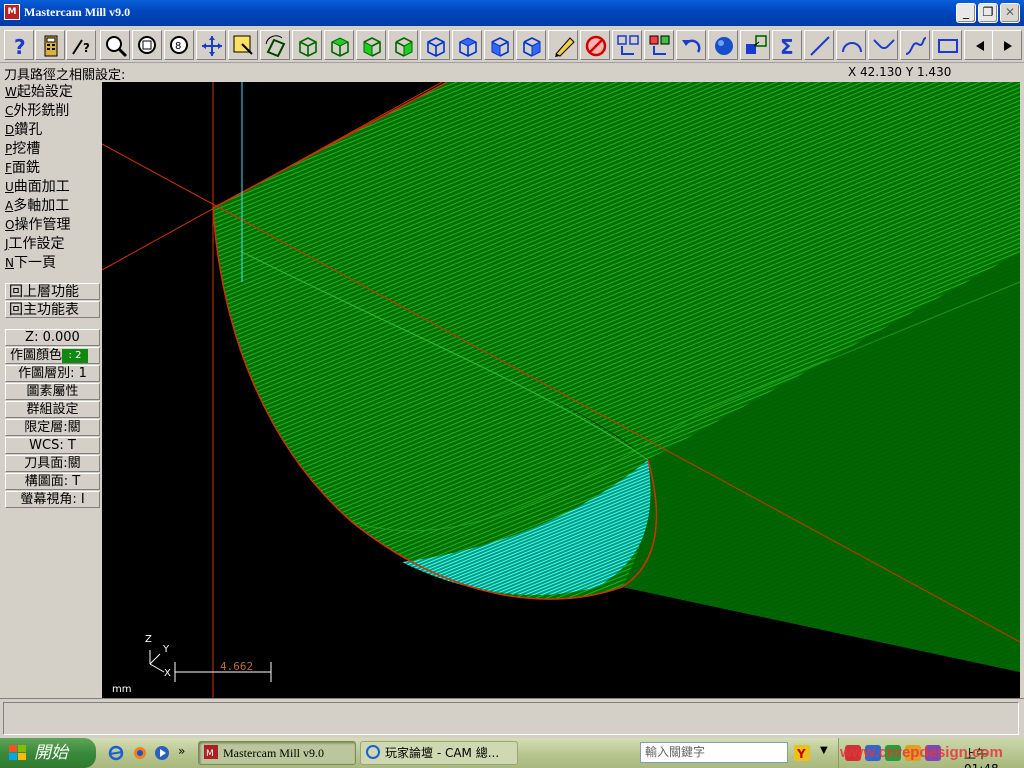  I want to click on attributes-button: 圖素屬性, so click(52, 391).